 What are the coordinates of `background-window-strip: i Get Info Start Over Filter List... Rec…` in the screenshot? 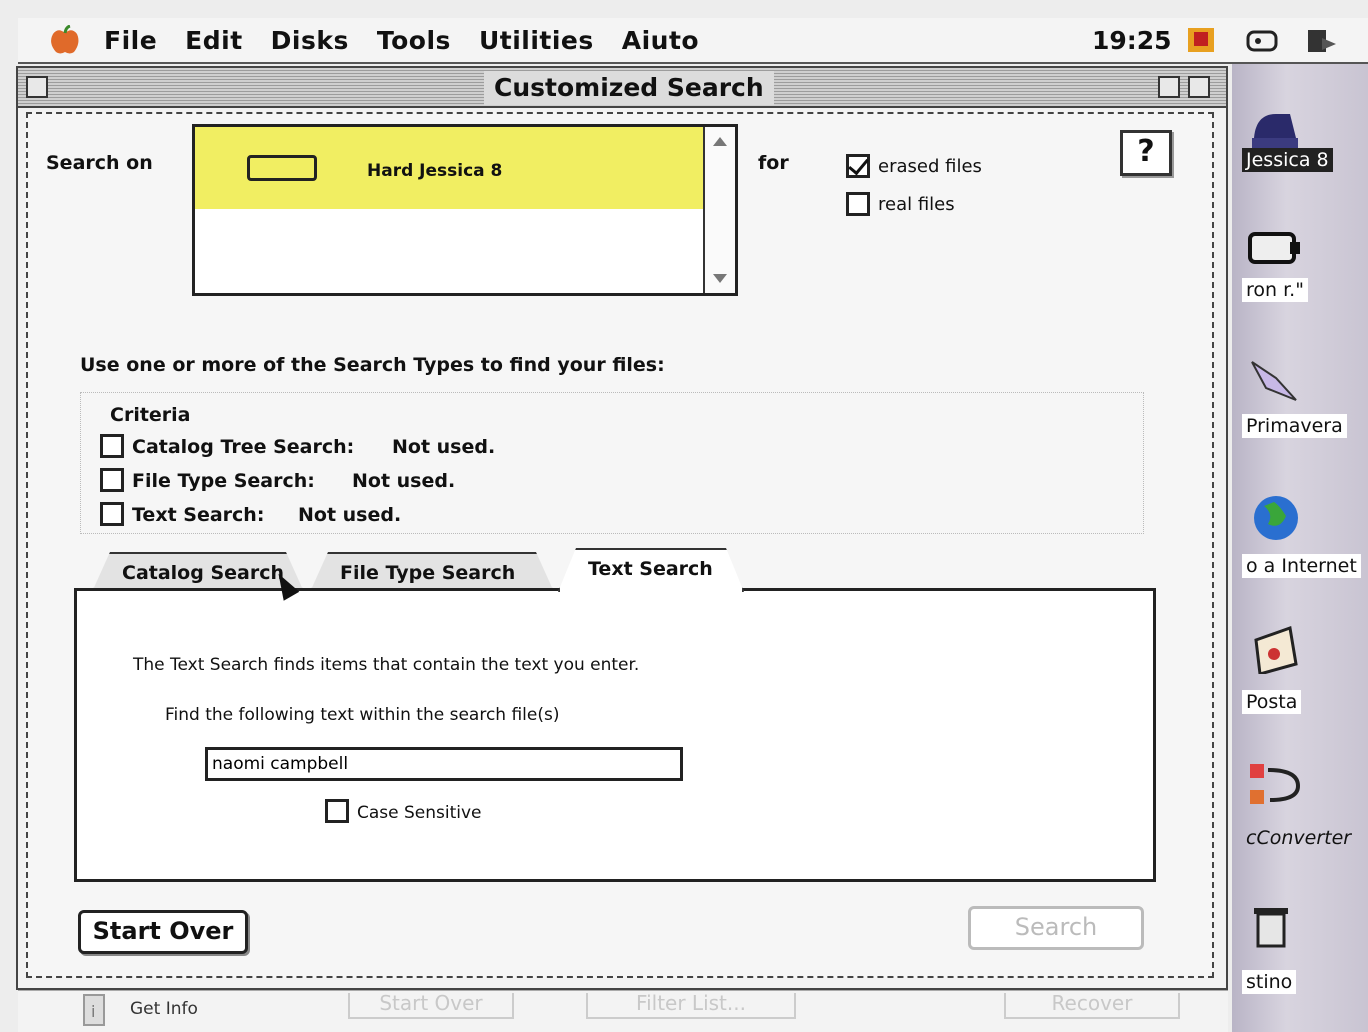 It's located at (623, 1011).